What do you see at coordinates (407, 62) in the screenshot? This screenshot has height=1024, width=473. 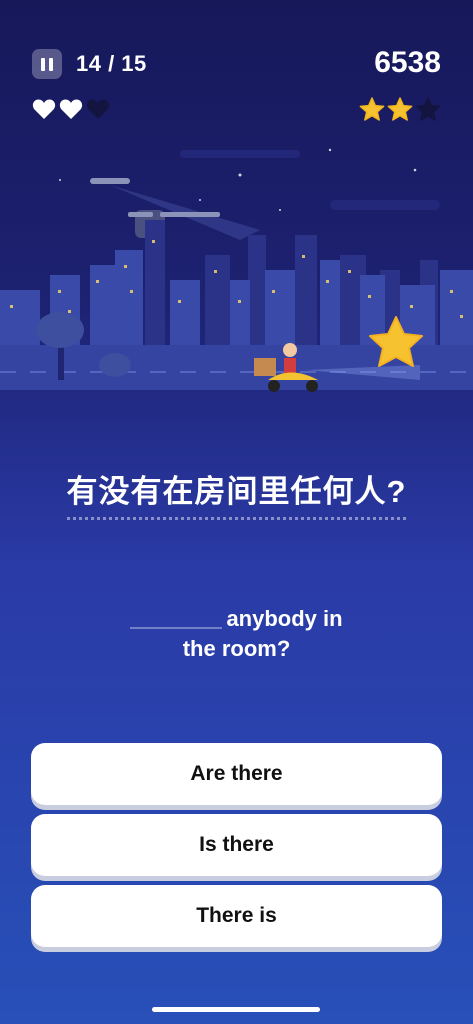 I see `score: 6538` at bounding box center [407, 62].